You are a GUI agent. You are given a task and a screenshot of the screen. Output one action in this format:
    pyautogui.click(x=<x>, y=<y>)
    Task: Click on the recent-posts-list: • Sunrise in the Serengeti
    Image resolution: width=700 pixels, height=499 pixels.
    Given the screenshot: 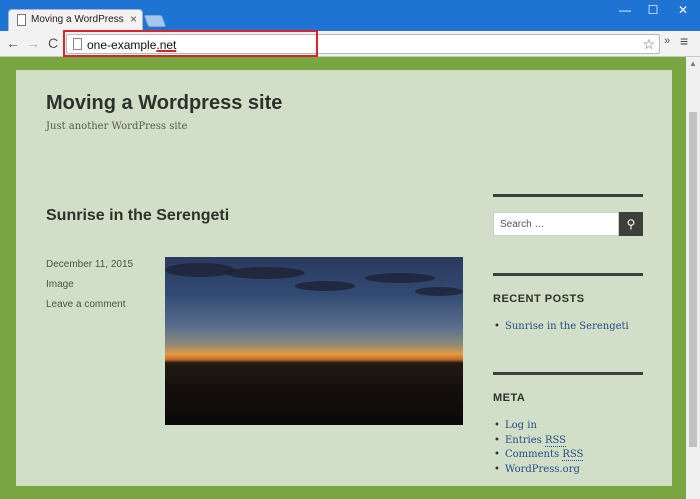 What is the action you would take?
    pyautogui.click(x=561, y=327)
    